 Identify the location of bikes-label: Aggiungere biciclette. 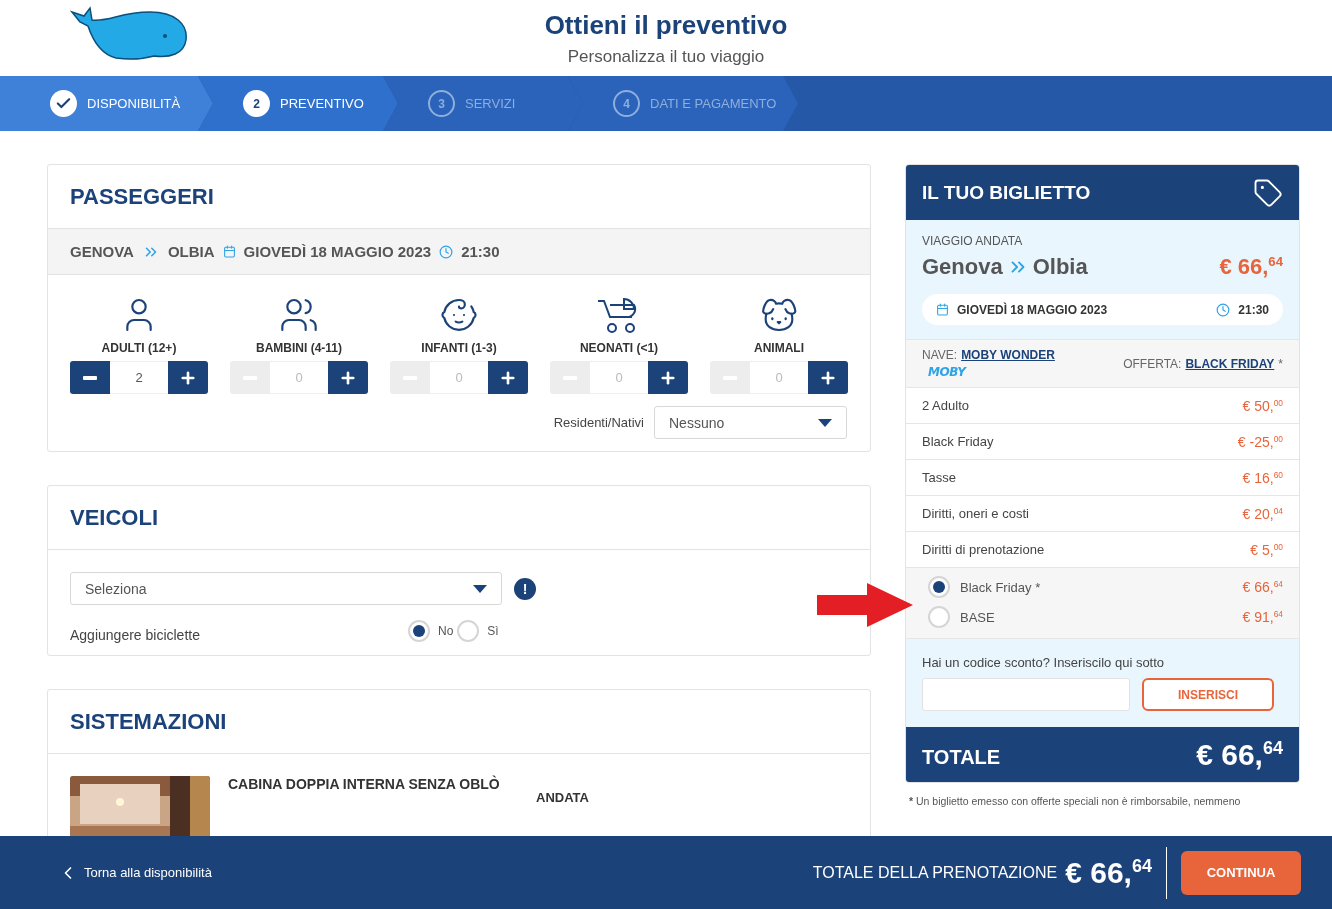
(135, 634).